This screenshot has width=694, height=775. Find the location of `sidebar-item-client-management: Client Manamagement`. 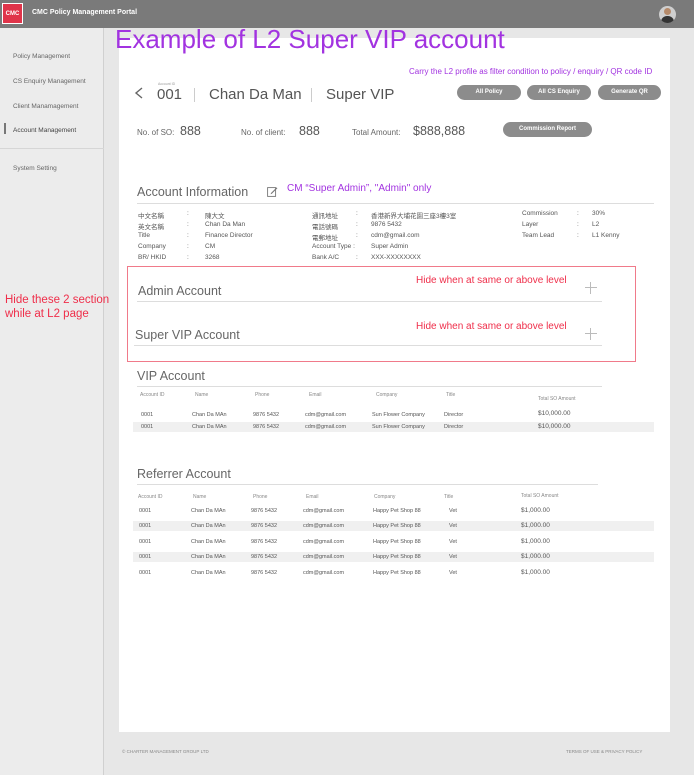

sidebar-item-client-management: Client Manamagement is located at coordinates (45, 106).